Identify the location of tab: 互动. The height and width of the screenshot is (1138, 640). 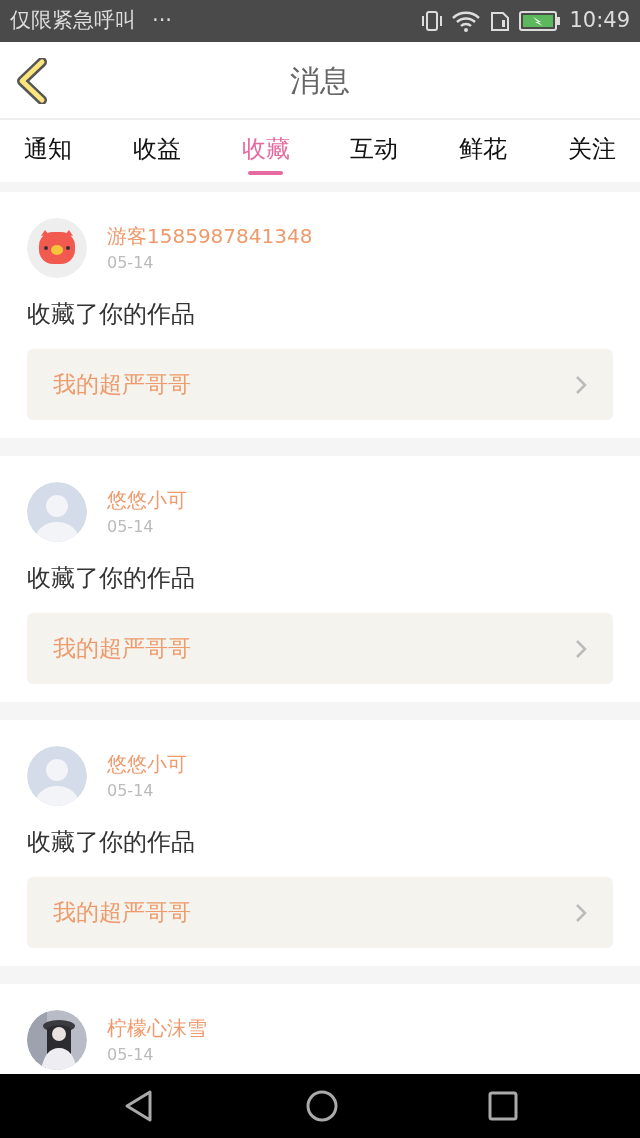
(374, 151).